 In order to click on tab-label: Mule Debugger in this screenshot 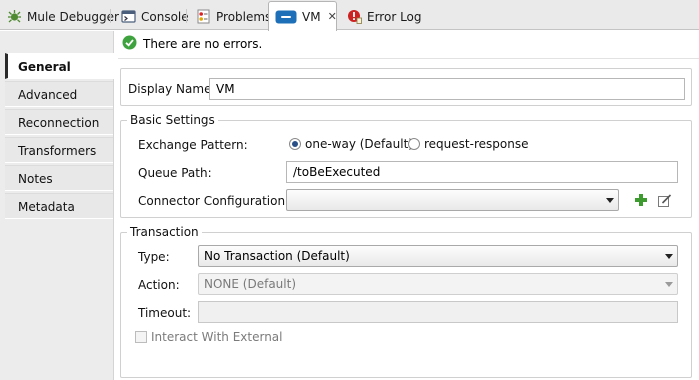, I will do `click(73, 16)`.